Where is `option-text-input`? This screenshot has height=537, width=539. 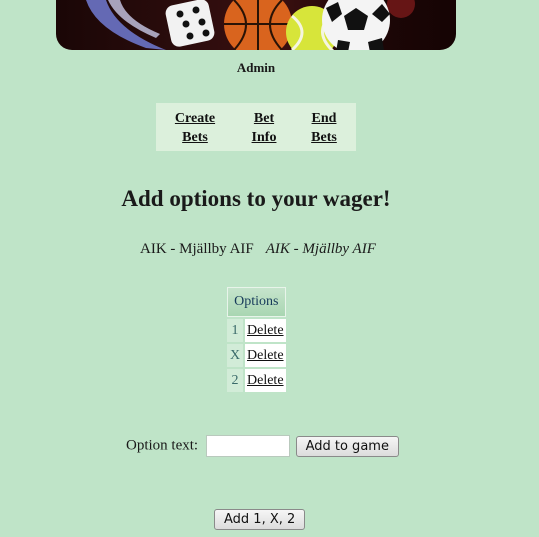 option-text-input is located at coordinates (247, 446).